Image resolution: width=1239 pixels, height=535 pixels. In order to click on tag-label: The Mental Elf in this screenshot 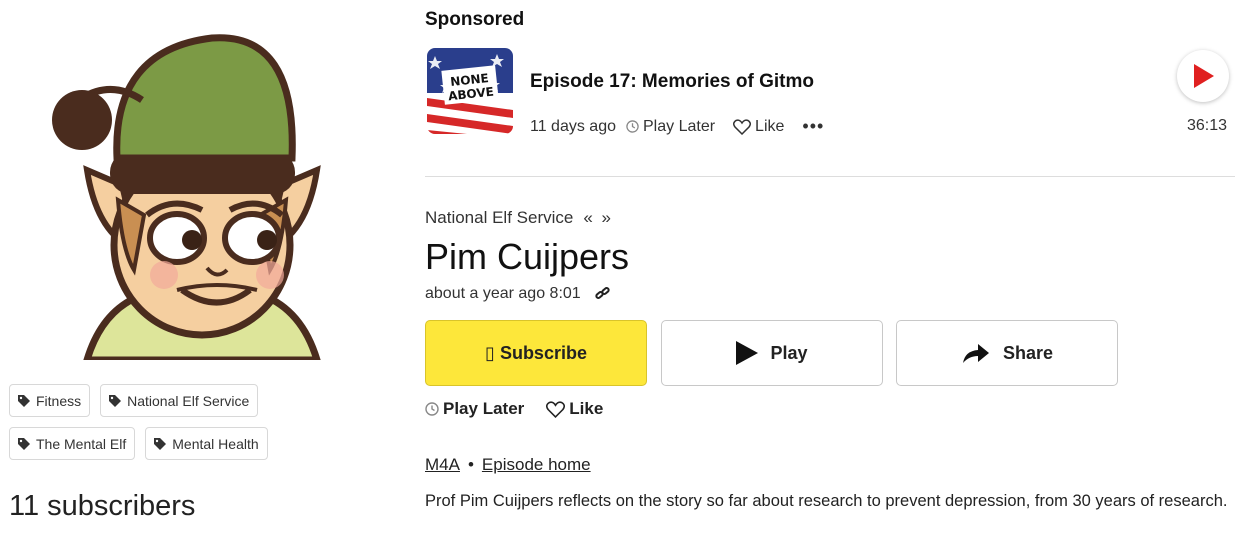, I will do `click(81, 443)`.